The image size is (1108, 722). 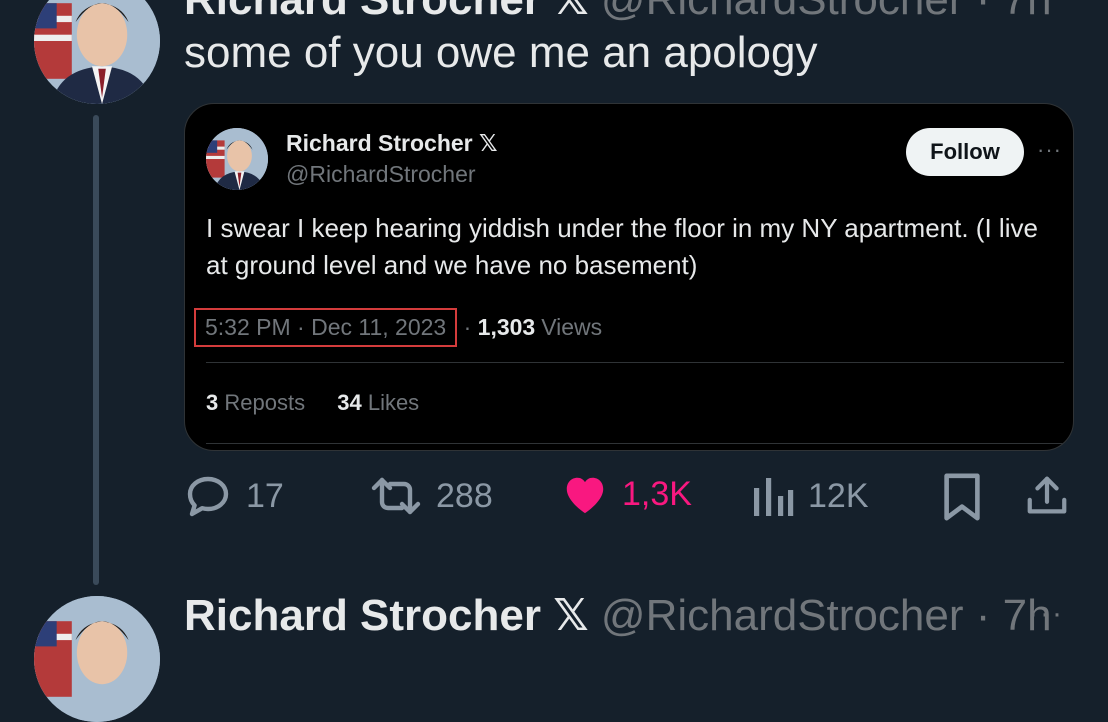 I want to click on likes-stat: 34 Likes, so click(x=378, y=402).